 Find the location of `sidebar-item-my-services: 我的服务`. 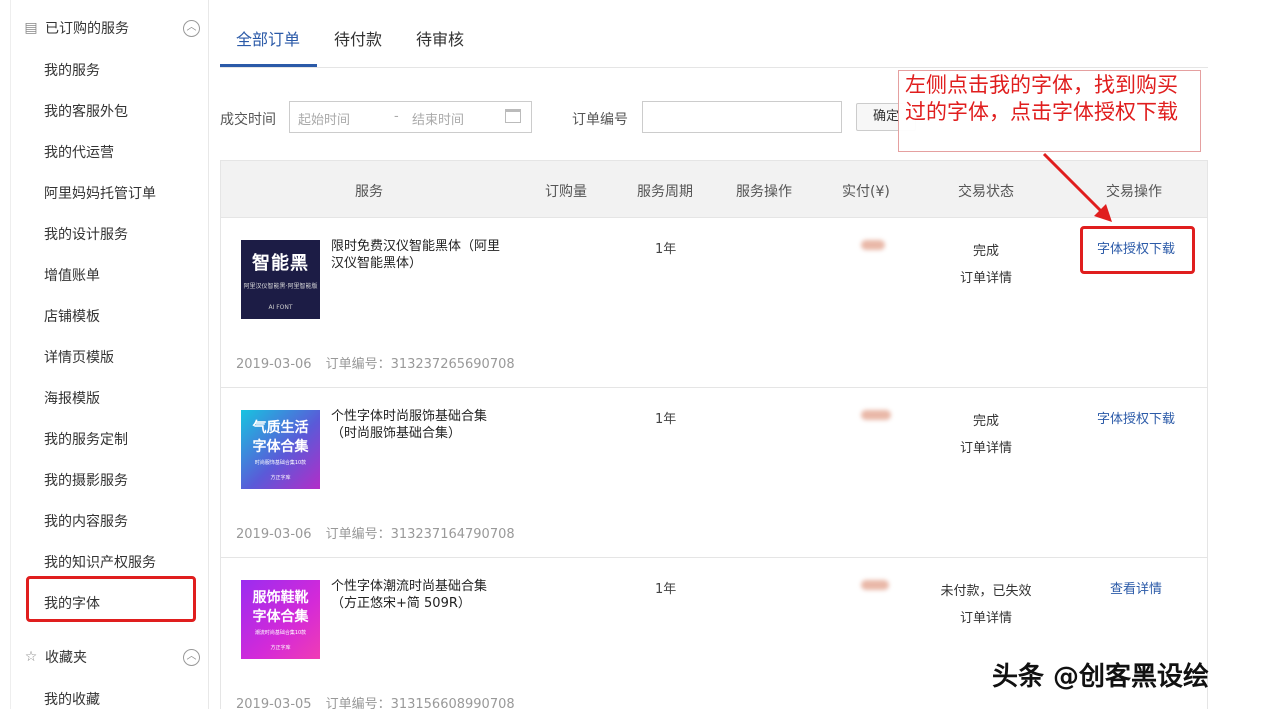

sidebar-item-my-services: 我的服务 is located at coordinates (72, 71).